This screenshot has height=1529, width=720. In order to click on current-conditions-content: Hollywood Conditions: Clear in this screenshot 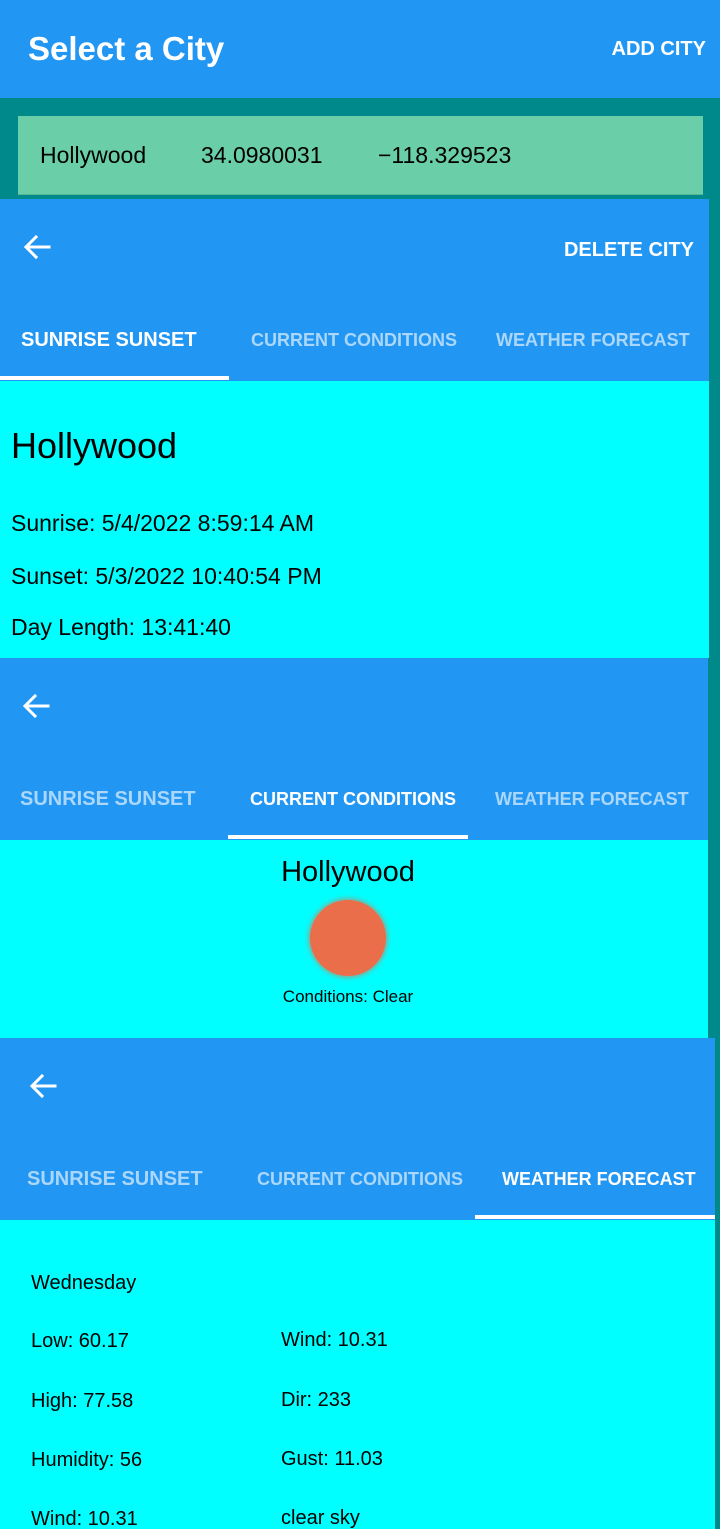, I will do `click(354, 939)`.